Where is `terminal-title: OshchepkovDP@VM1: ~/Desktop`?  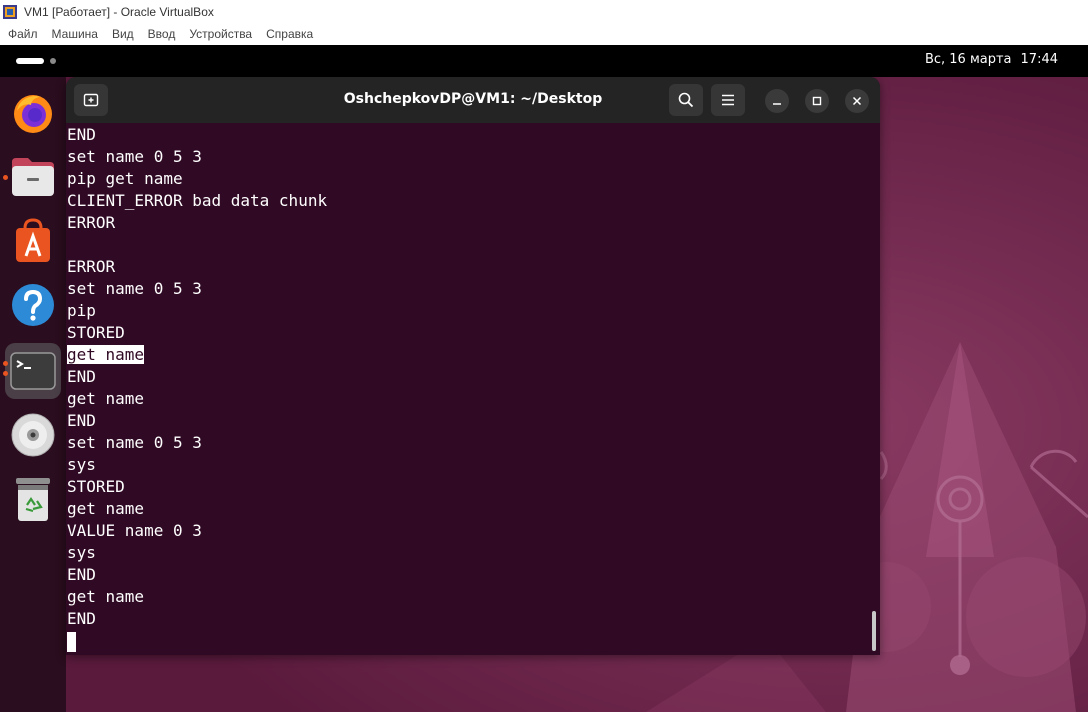 terminal-title: OshchepkovDP@VM1: ~/Desktop is located at coordinates (473, 99).